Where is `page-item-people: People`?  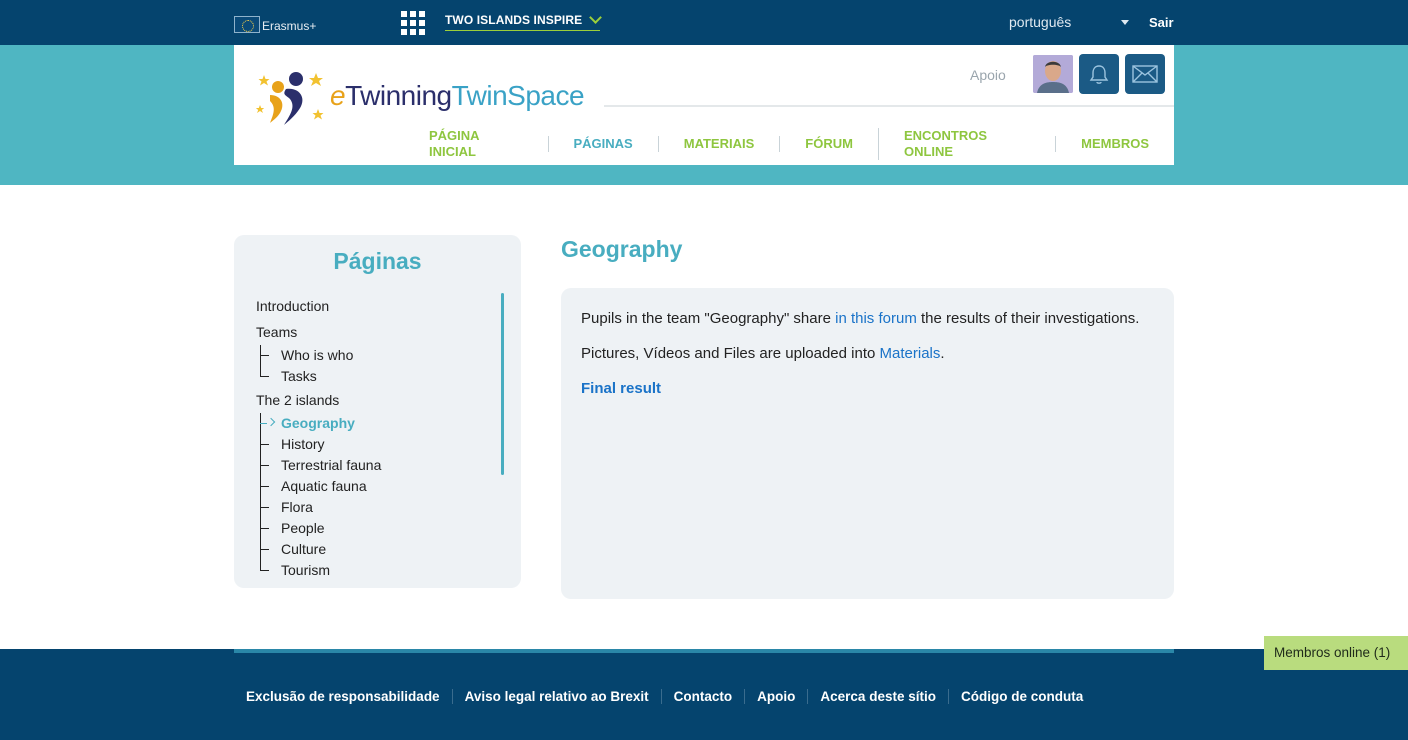 page-item-people: People is located at coordinates (381, 528).